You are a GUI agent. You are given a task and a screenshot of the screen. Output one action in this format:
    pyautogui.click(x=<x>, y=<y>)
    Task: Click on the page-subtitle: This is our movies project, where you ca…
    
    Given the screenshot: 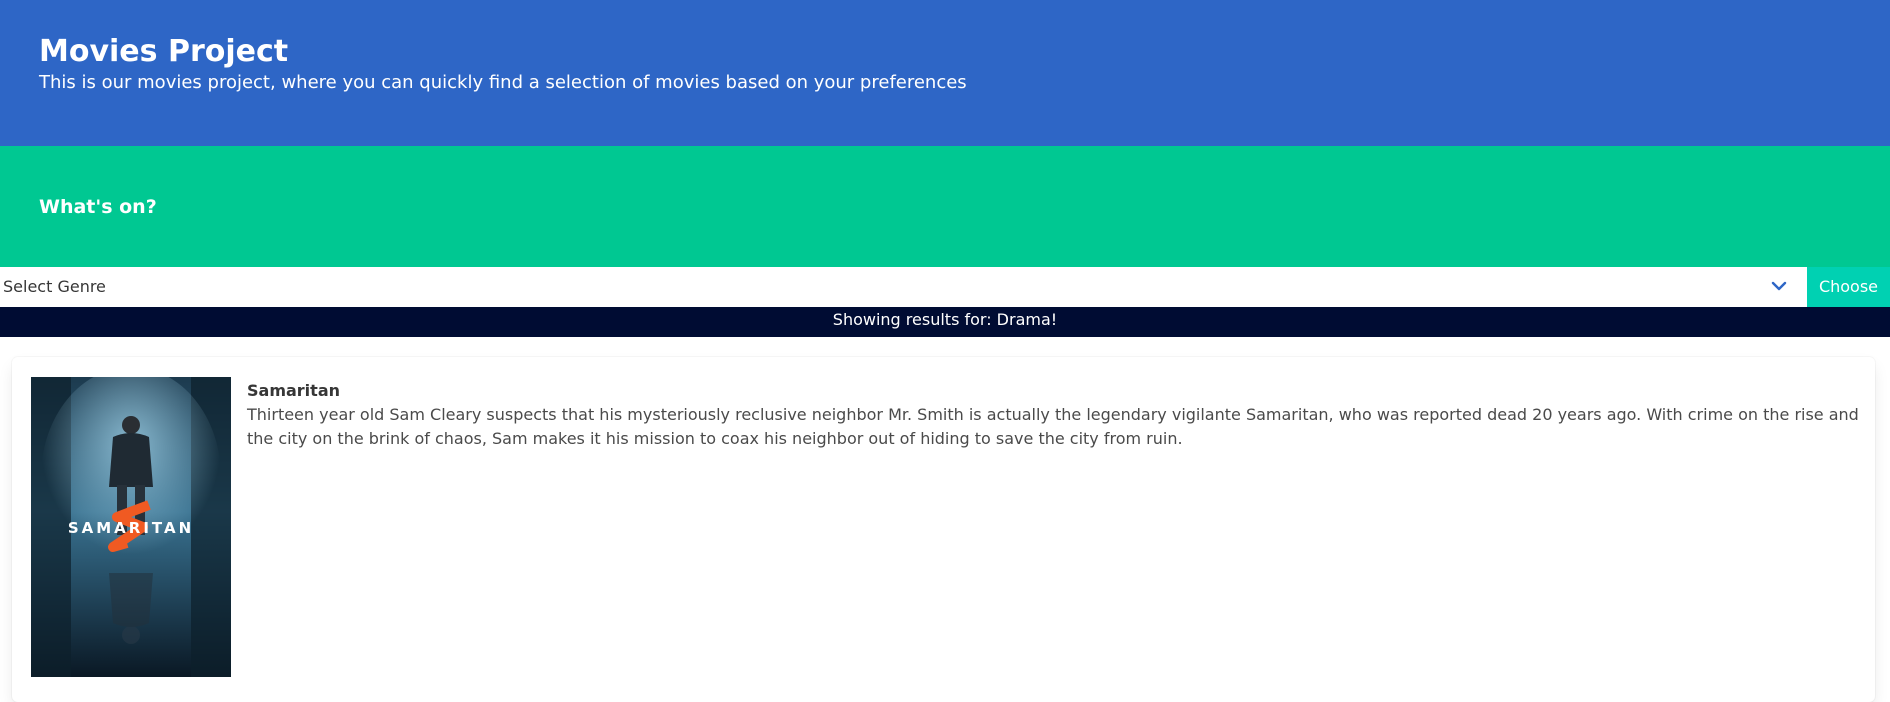 What is the action you would take?
    pyautogui.click(x=503, y=82)
    